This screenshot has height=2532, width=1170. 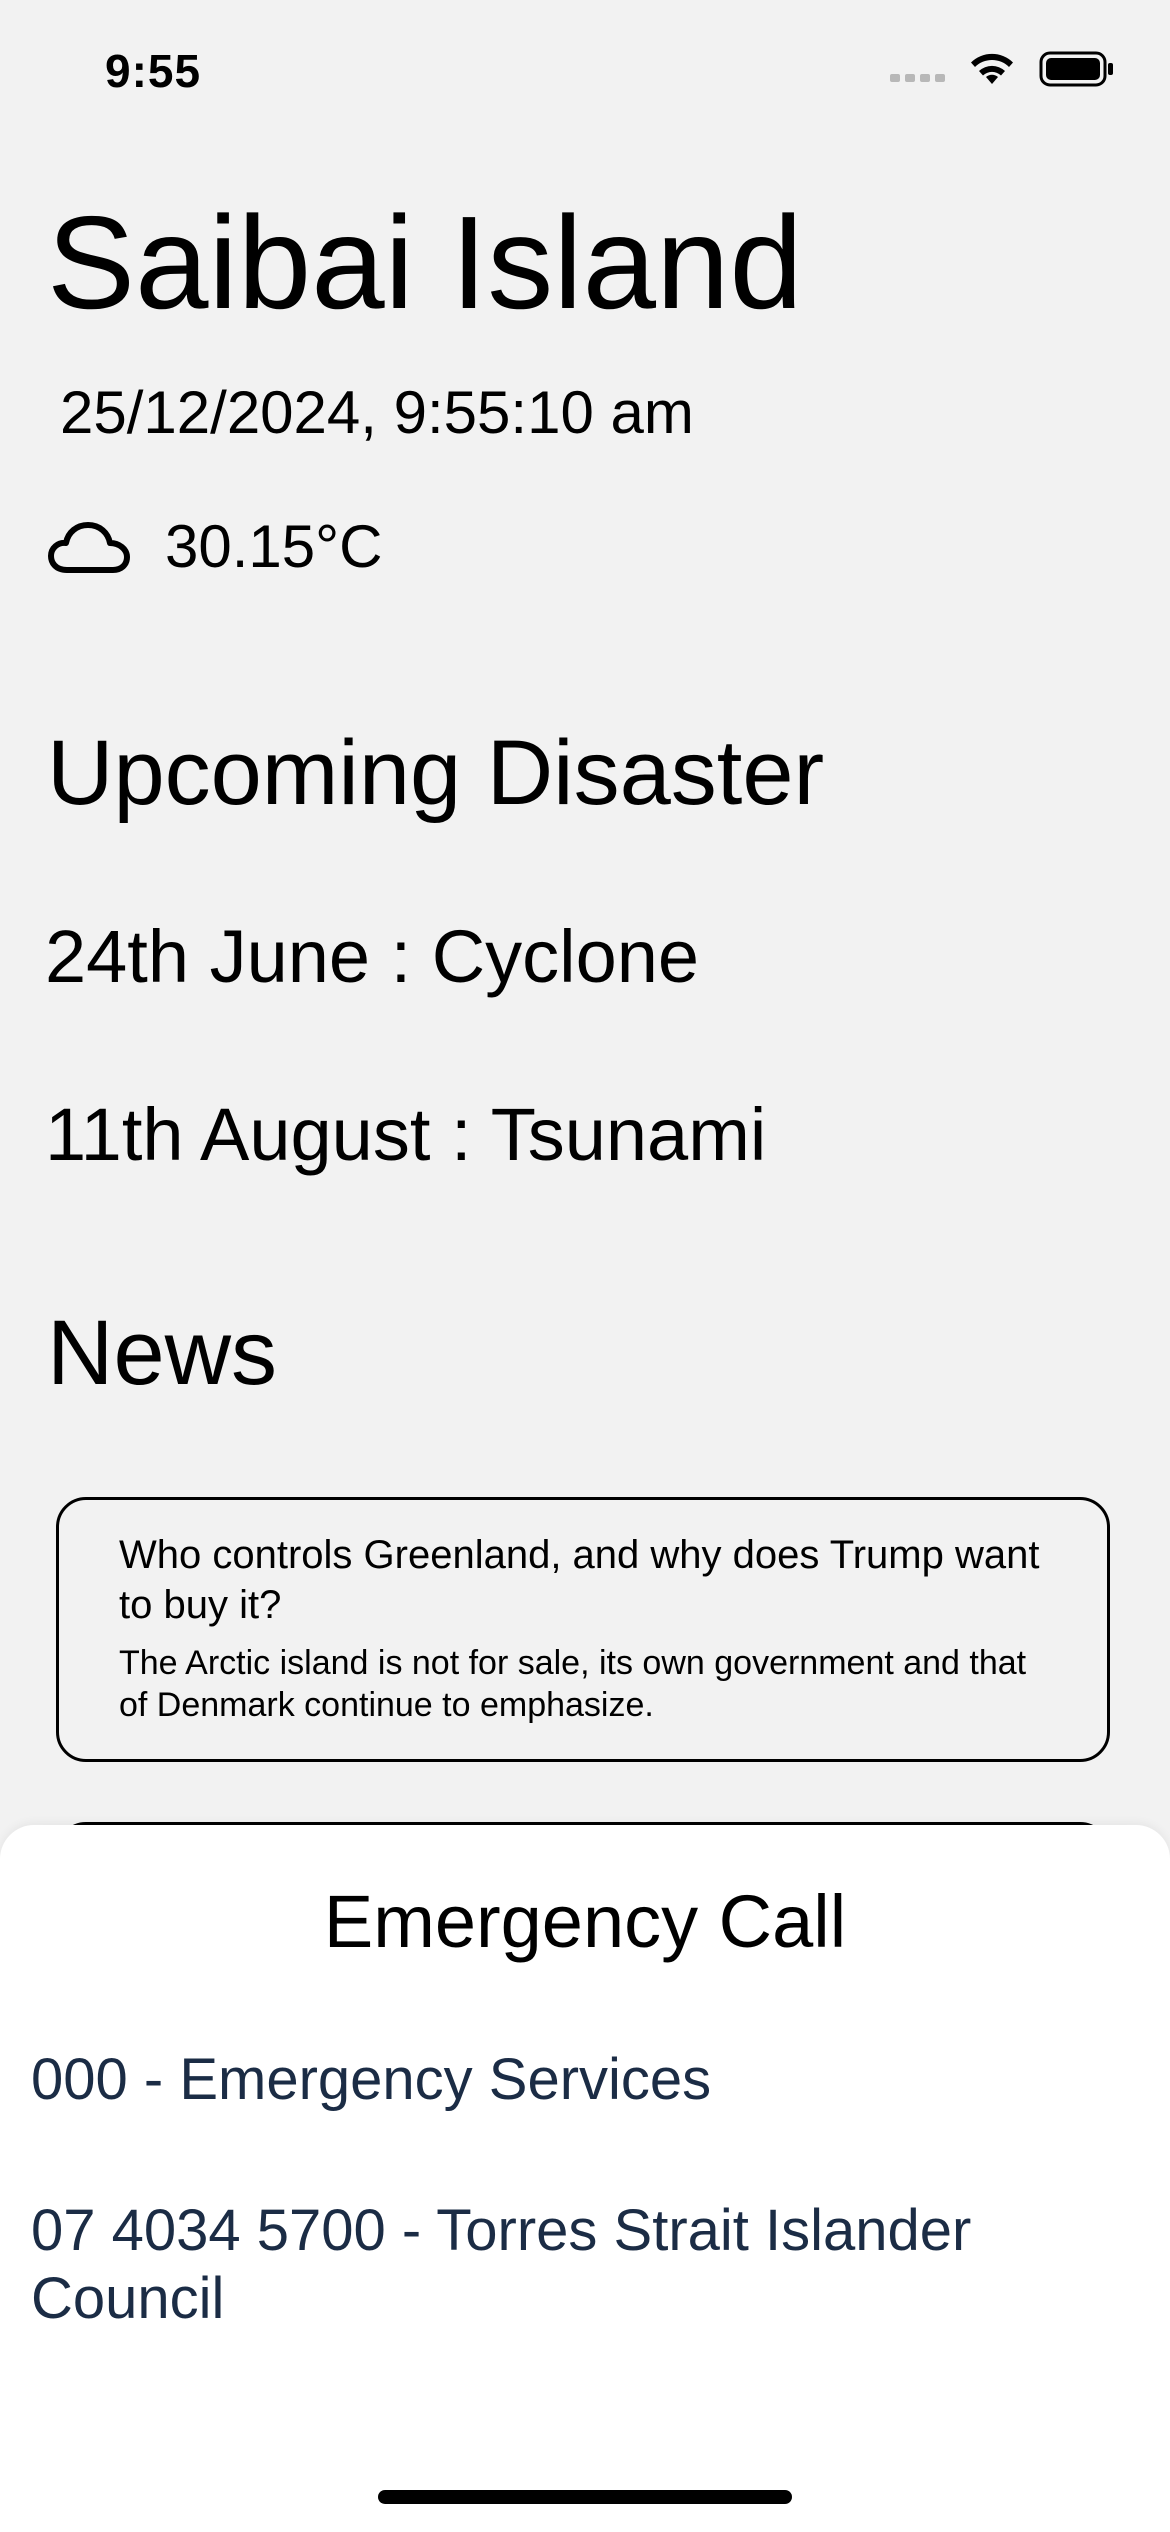 What do you see at coordinates (1076, 69) in the screenshot?
I see `battery-icon` at bounding box center [1076, 69].